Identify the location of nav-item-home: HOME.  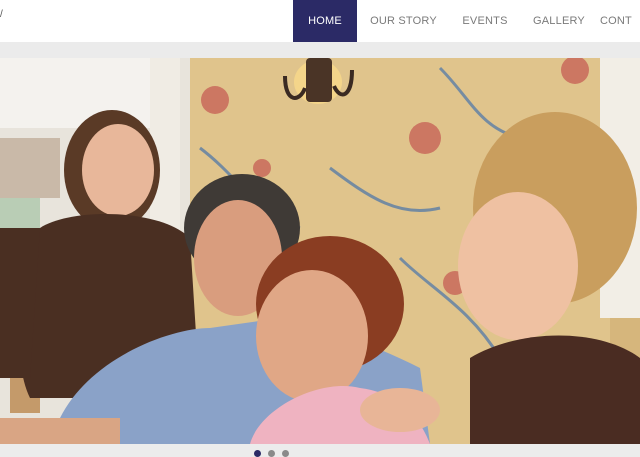
(325, 21).